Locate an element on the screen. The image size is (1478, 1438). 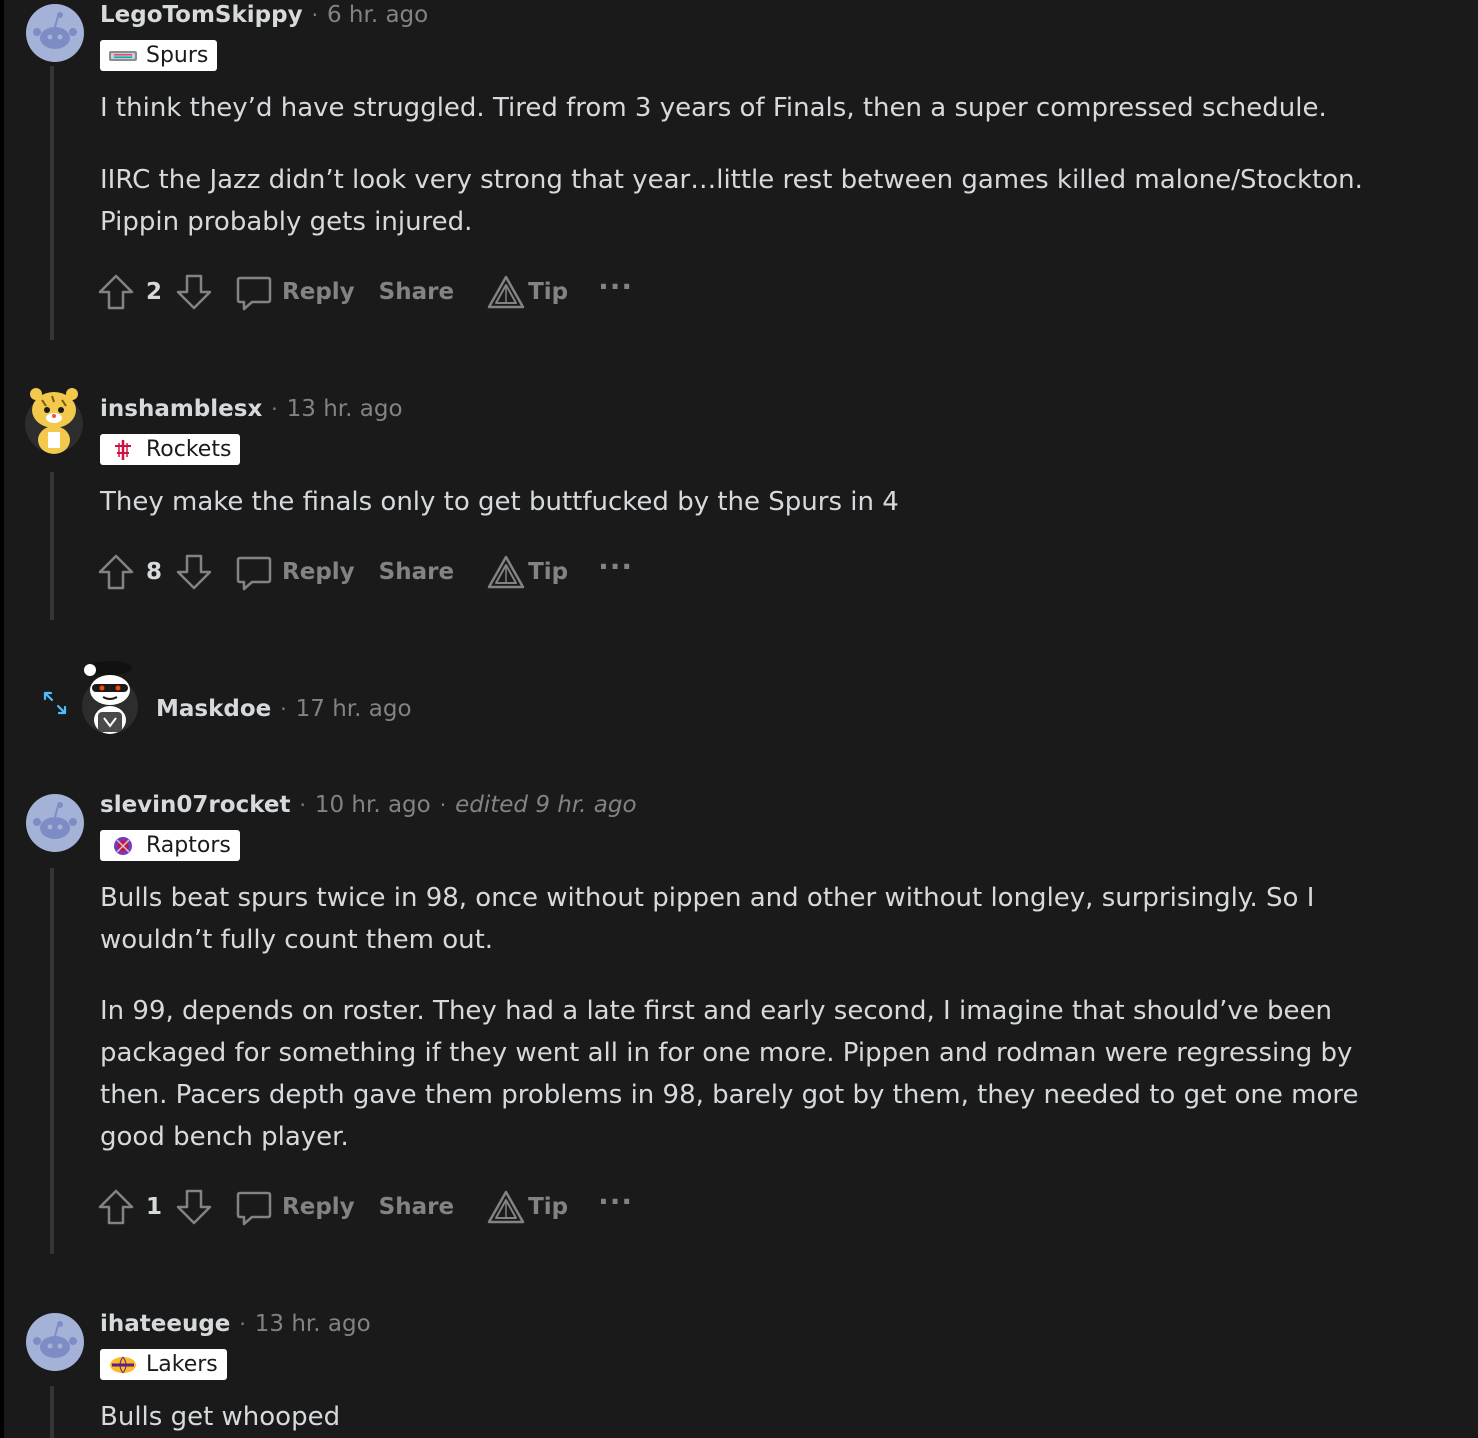
user-flair: Lakers is located at coordinates (163, 1364).